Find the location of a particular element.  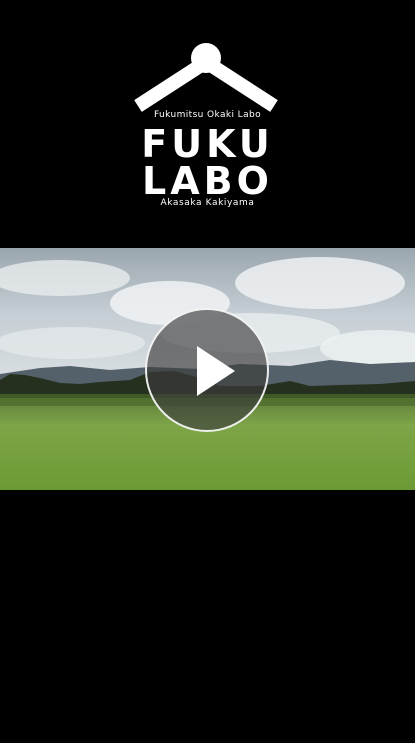

logo-tagline: Fukumitsu Okaki Labo is located at coordinates (207, 115).